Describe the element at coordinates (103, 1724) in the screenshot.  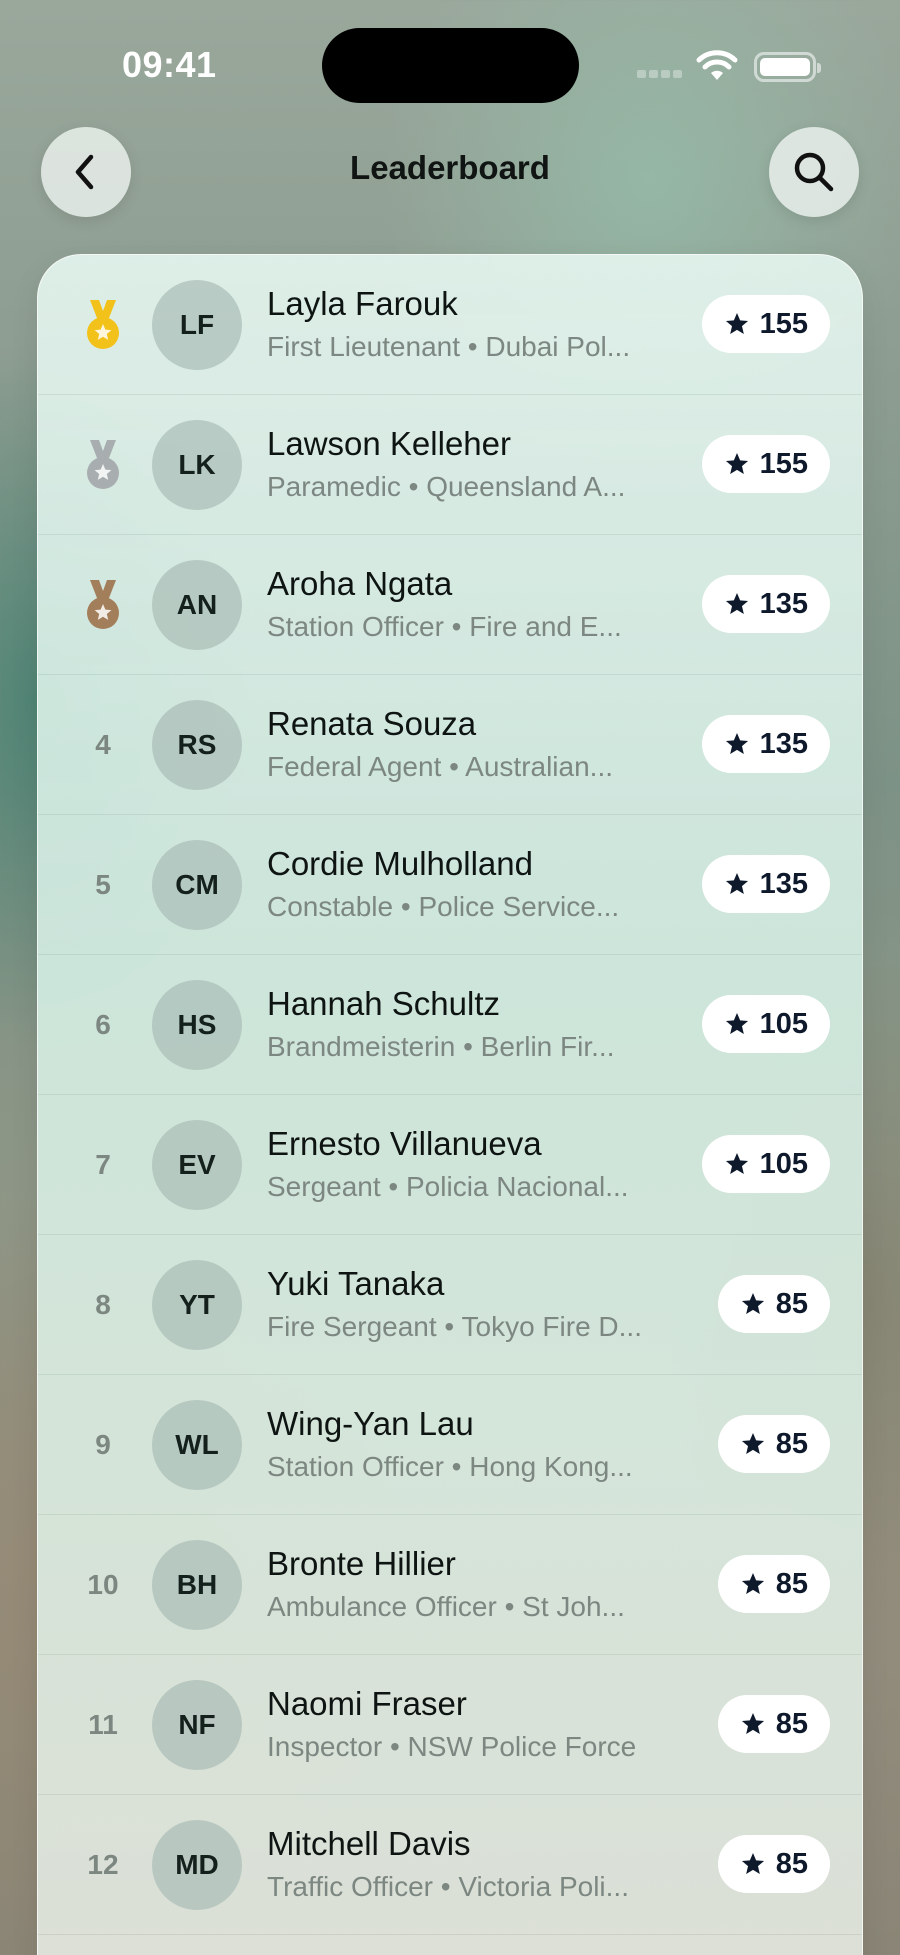
I see `rank-number: 11` at that location.